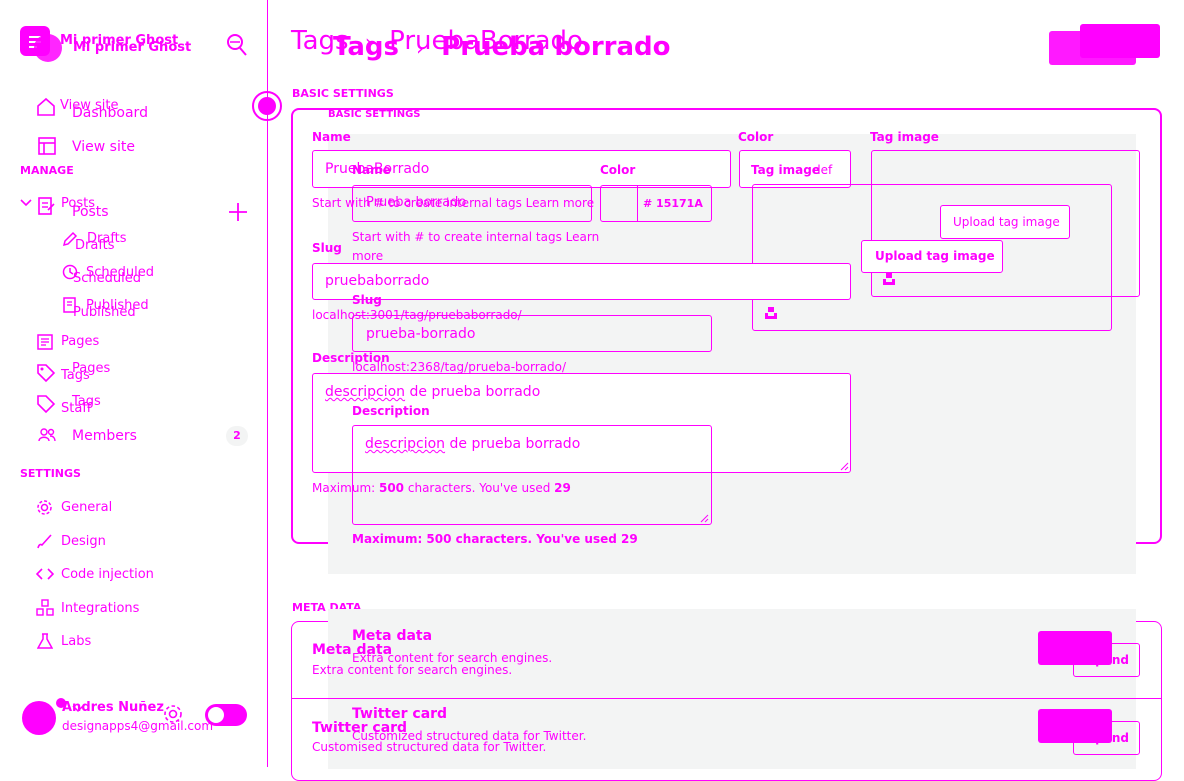  I want to click on description-counter-b: Maximum: 500 characters. You've used 29, so click(495, 539).